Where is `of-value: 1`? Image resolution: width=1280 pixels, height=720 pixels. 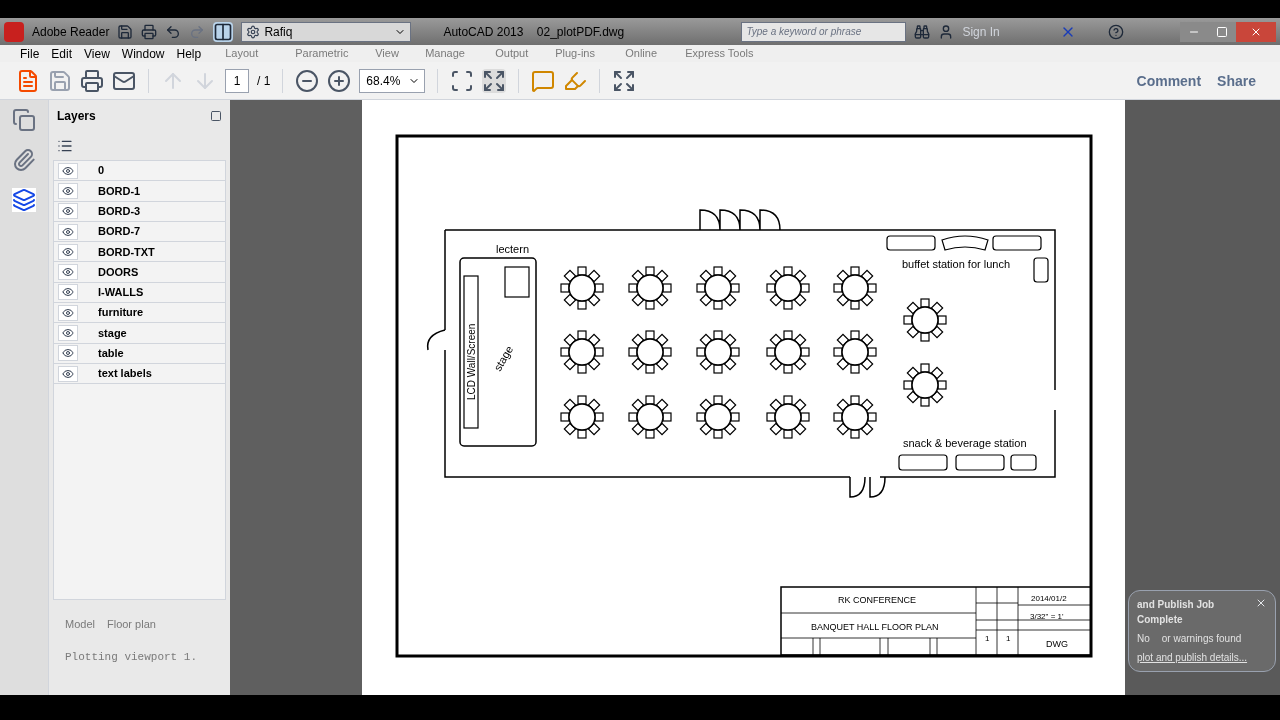
of-value: 1 is located at coordinates (1008, 638).